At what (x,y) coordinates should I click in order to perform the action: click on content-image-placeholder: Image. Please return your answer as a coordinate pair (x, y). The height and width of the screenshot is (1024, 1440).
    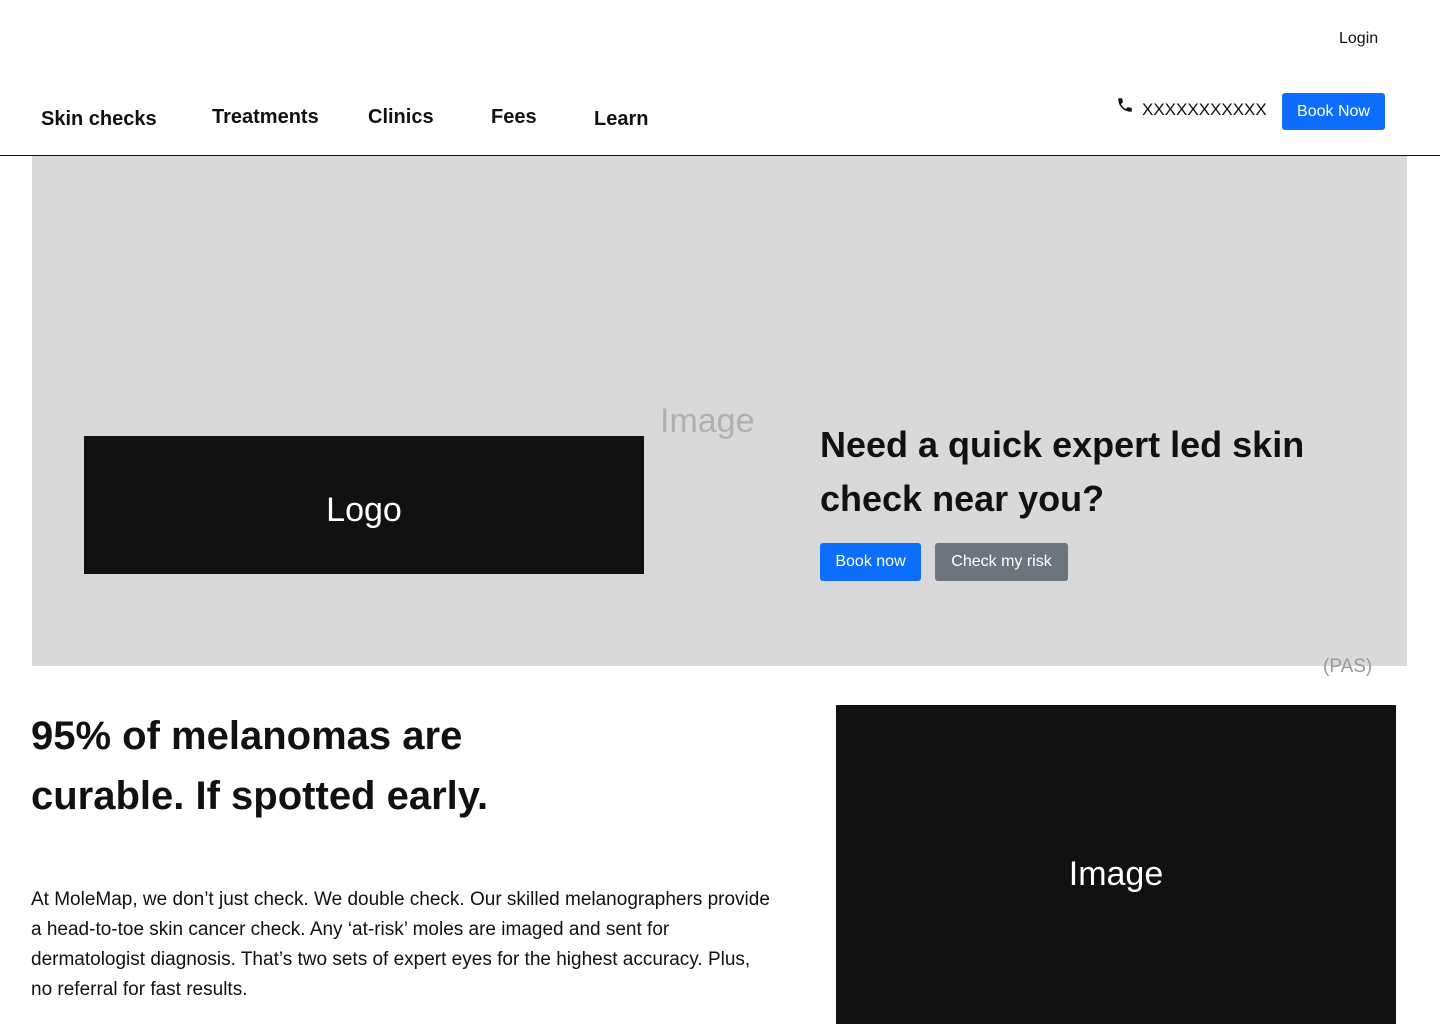
    Looking at the image, I should click on (1116, 864).